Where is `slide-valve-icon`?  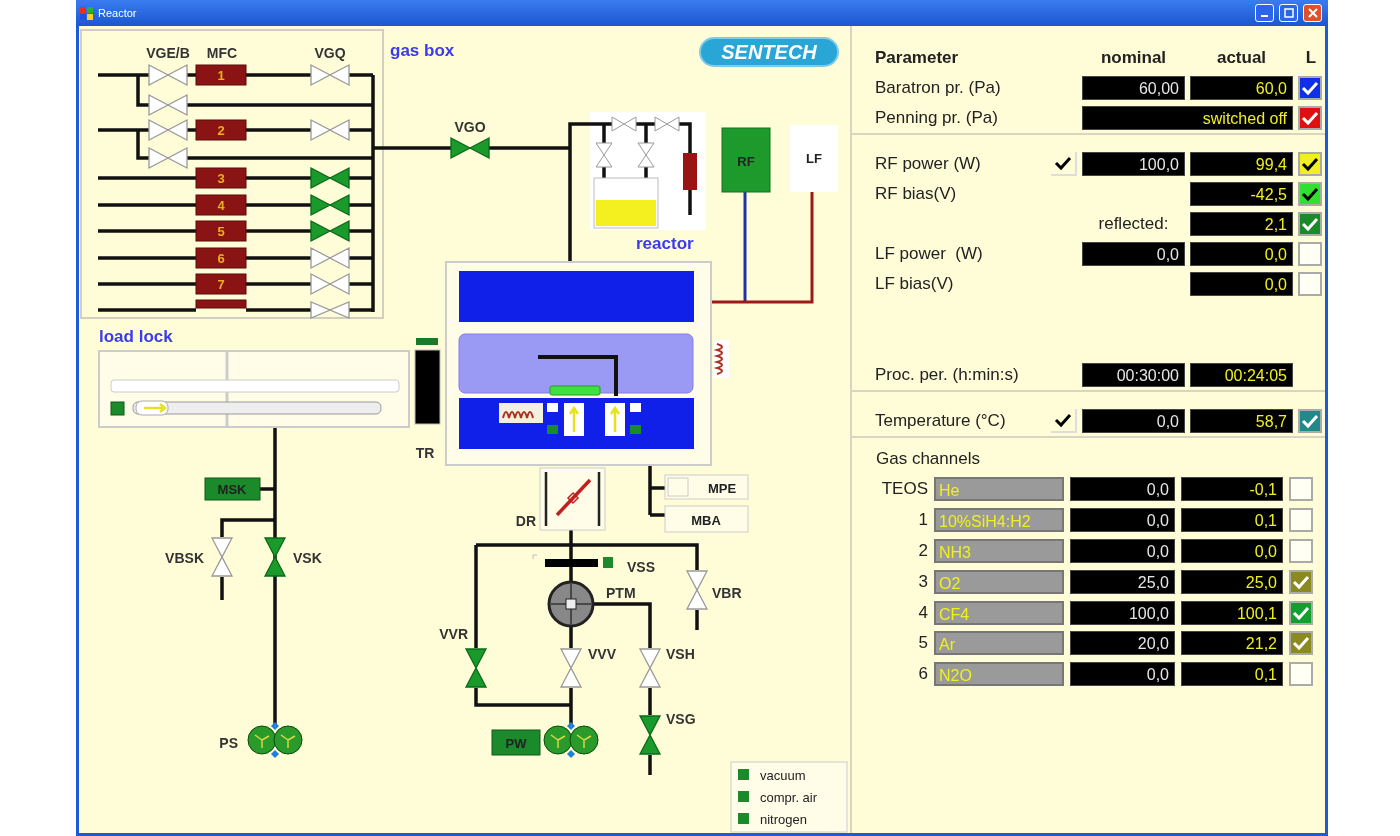
slide-valve-icon is located at coordinates (572, 561).